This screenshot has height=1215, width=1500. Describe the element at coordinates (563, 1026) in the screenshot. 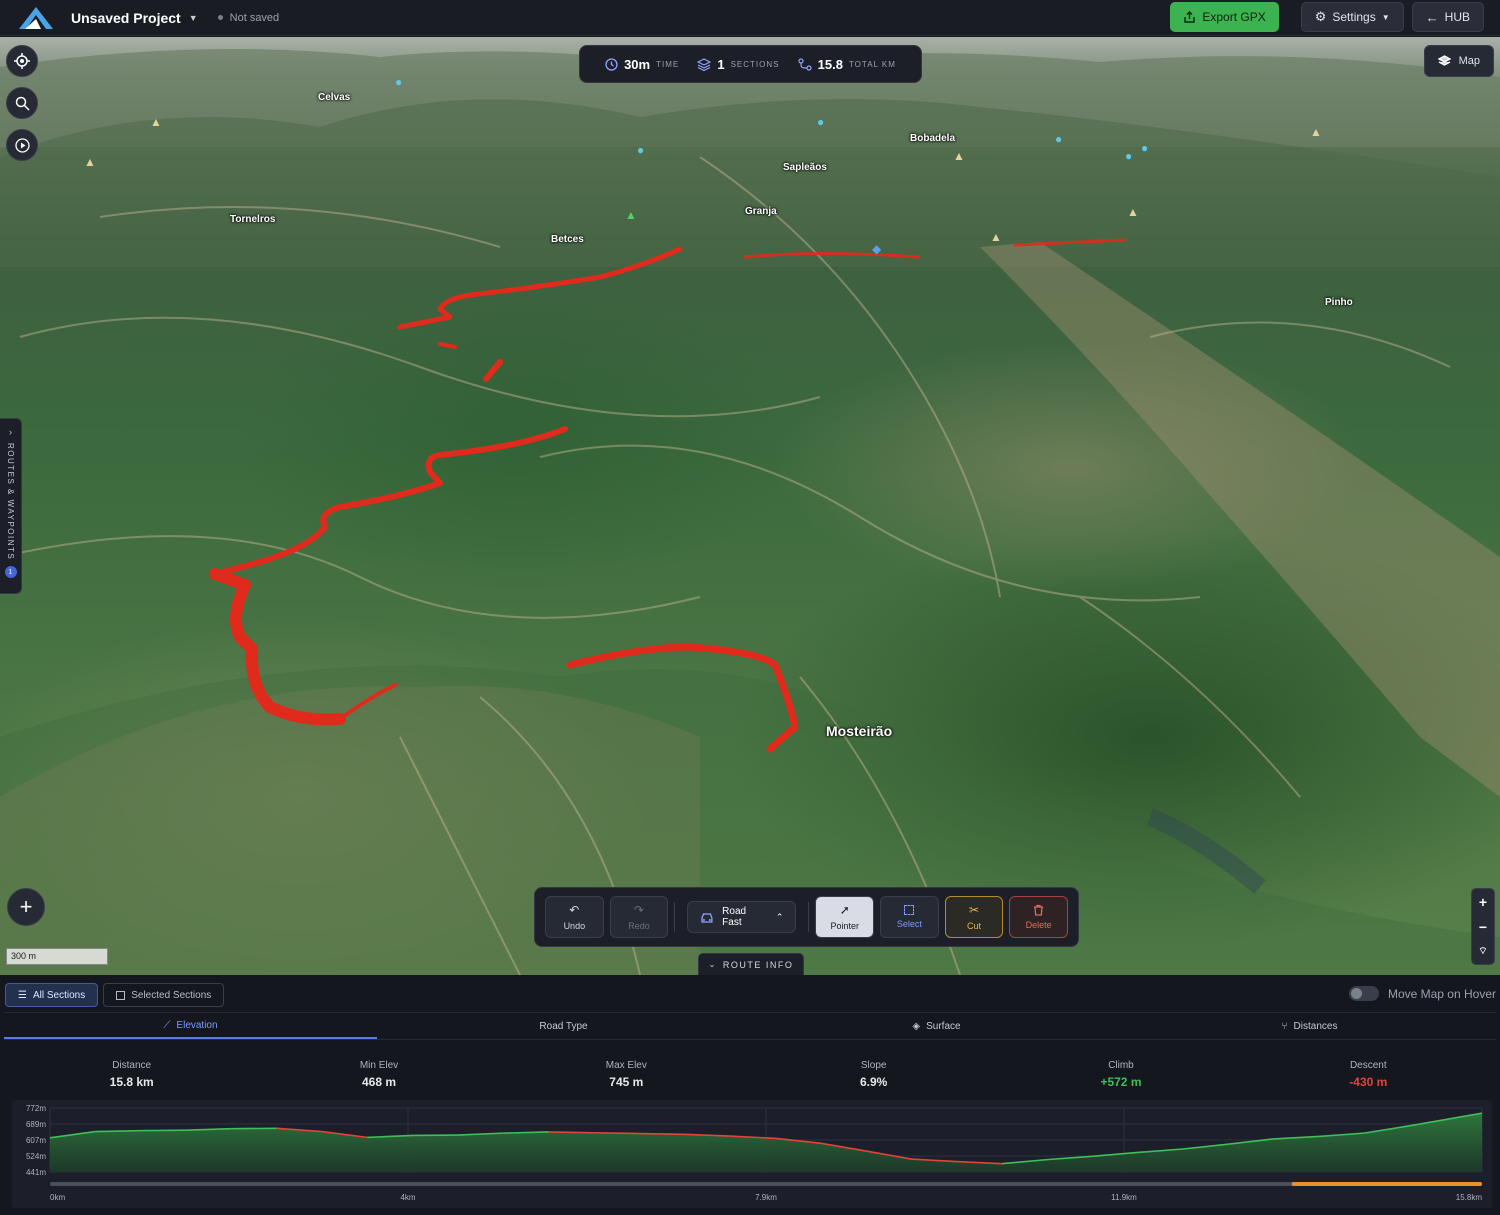

I see `tab-road-type: Road Type` at that location.